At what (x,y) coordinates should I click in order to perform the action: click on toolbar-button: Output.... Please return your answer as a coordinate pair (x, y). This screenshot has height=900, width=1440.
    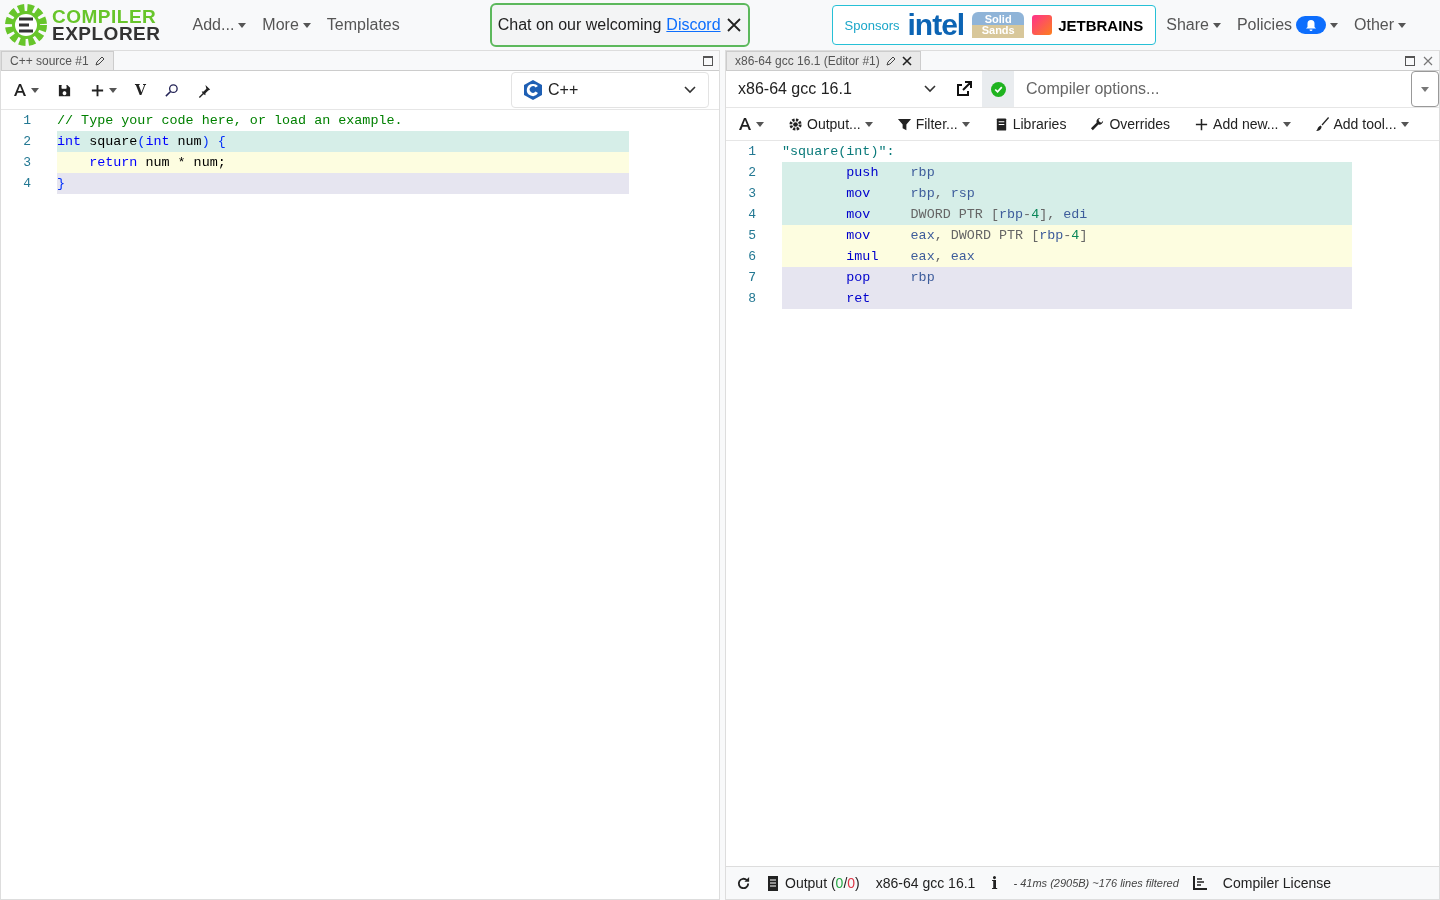
    Looking at the image, I should click on (830, 124).